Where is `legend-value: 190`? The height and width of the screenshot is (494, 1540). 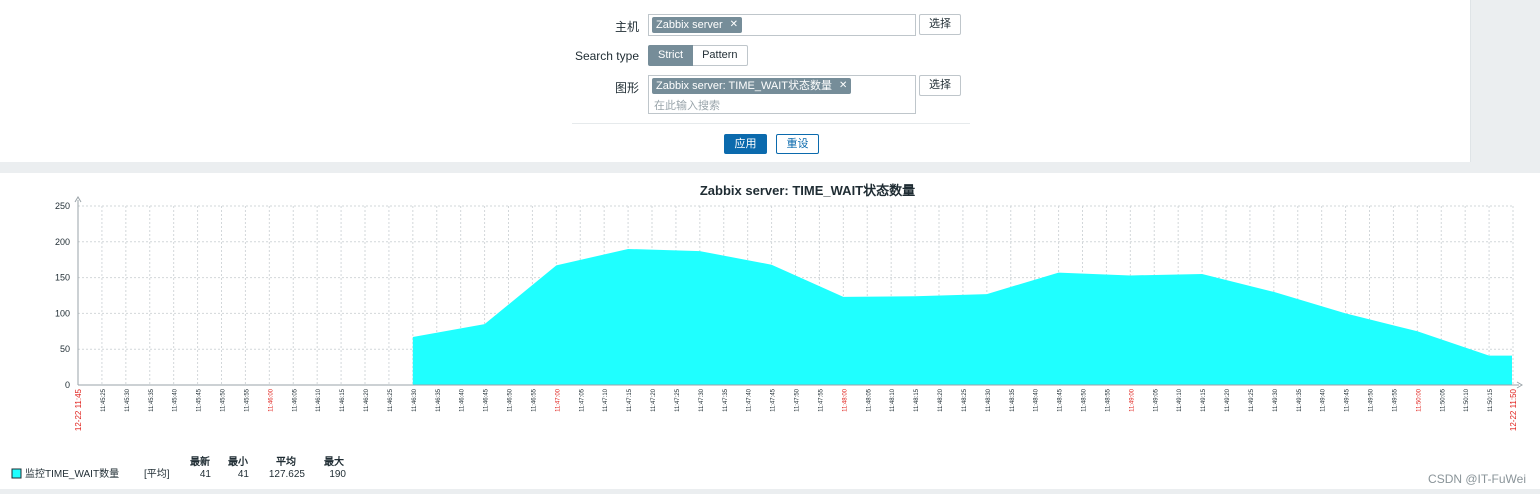 legend-value: 190 is located at coordinates (337, 474).